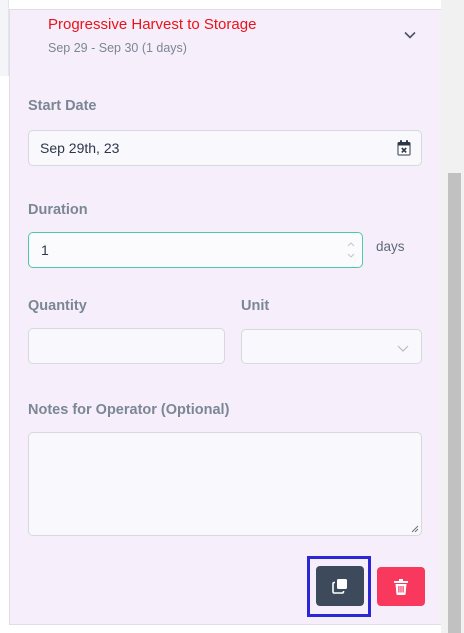 This screenshot has width=464, height=633. I want to click on left-gutter, so click(4, 316).